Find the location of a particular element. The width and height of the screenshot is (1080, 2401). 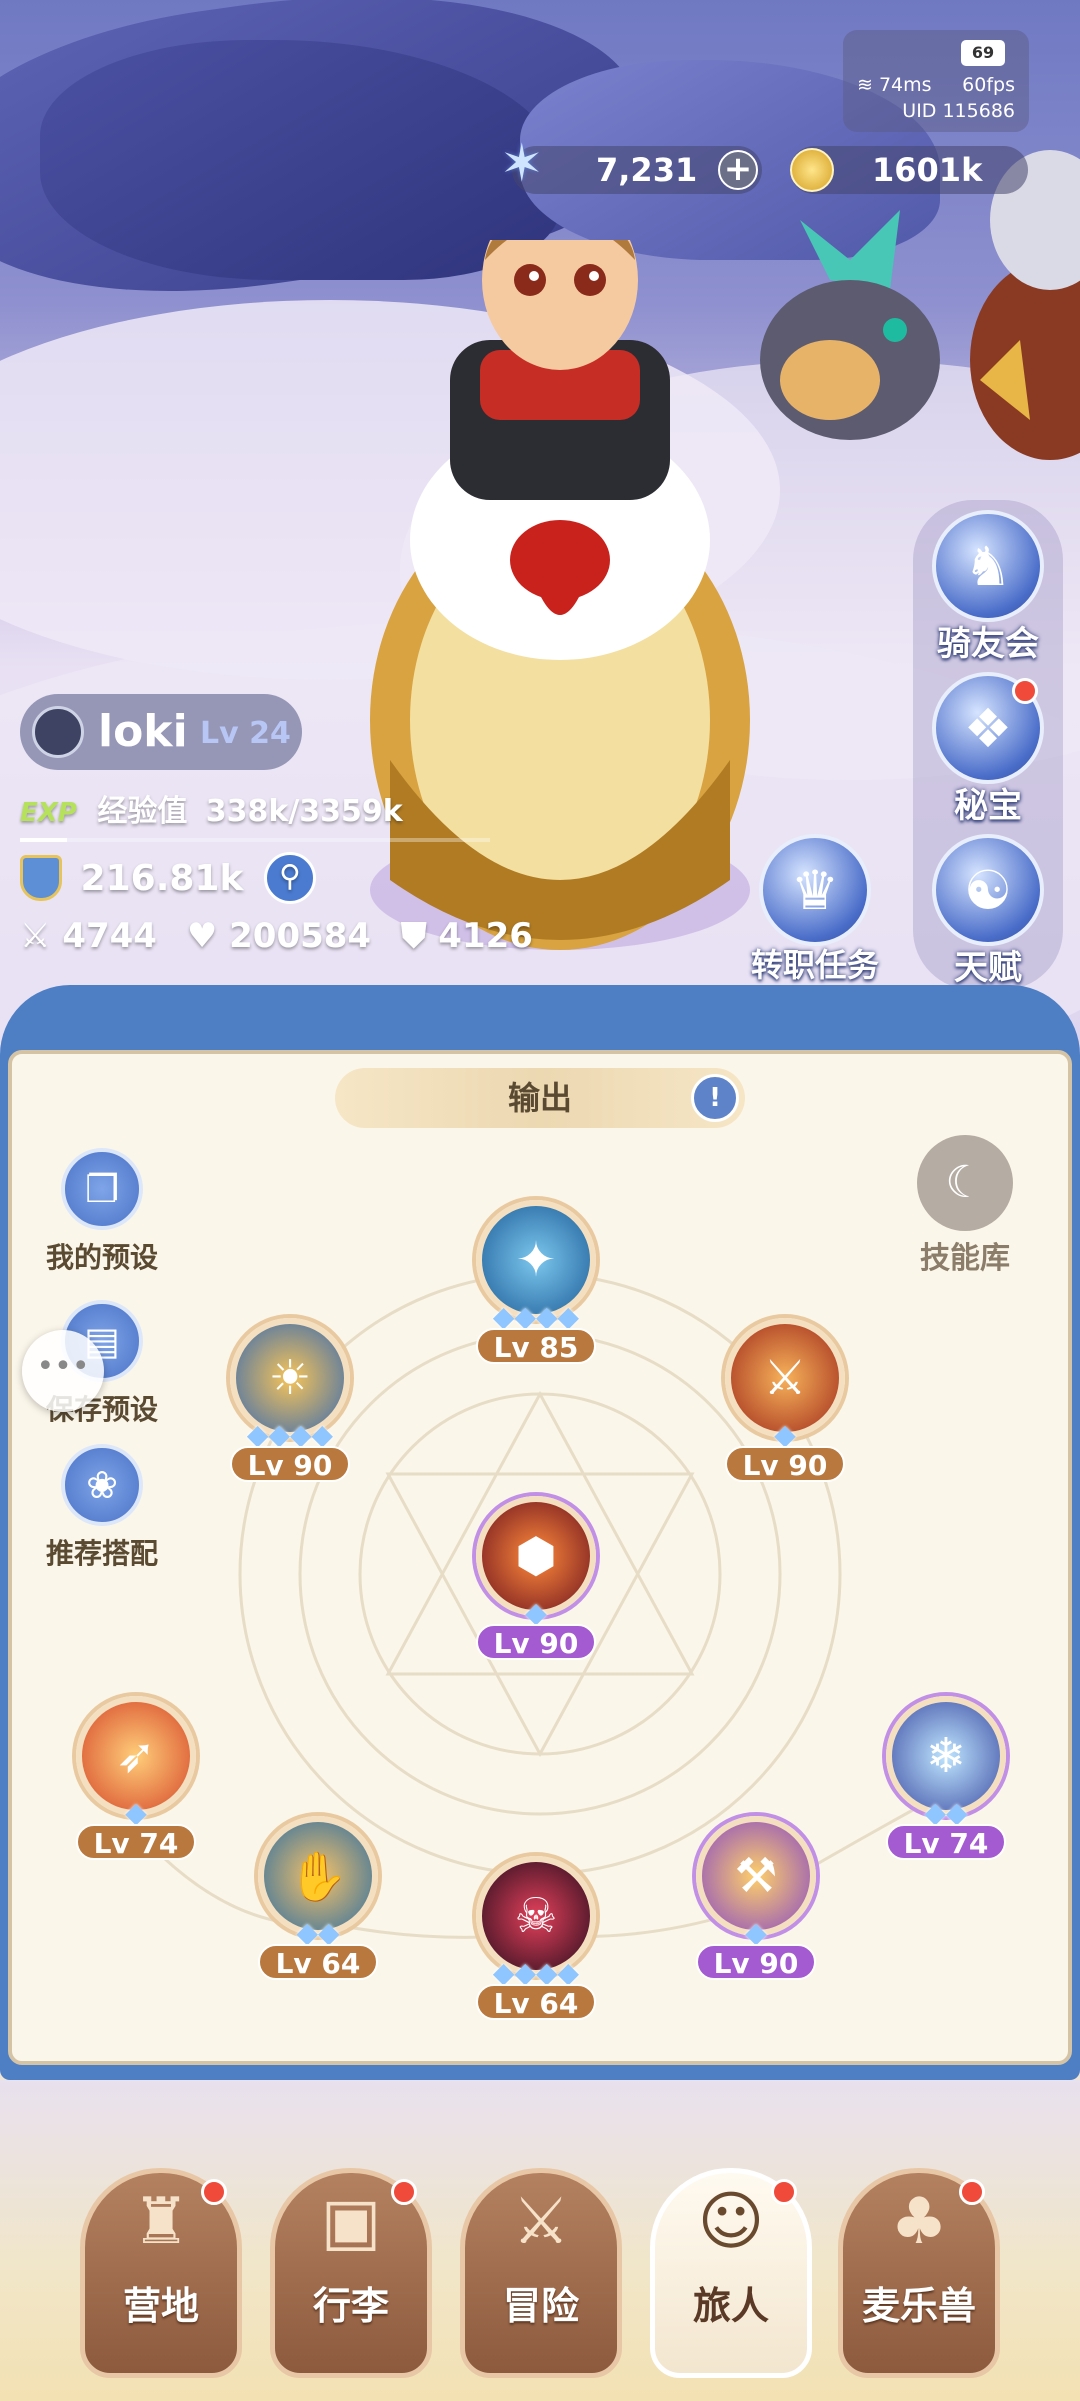

floating-chat-button: ••• is located at coordinates (63, 1371).